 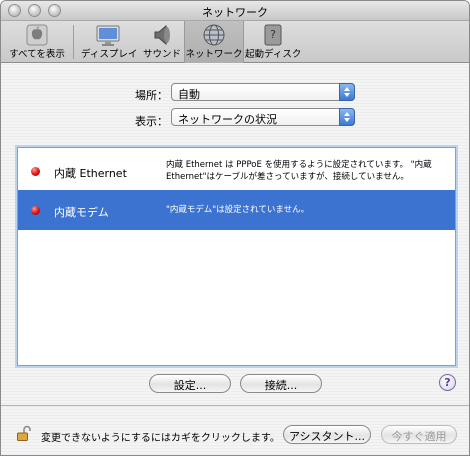 What do you see at coordinates (214, 35) in the screenshot?
I see `network-globe-icon` at bounding box center [214, 35].